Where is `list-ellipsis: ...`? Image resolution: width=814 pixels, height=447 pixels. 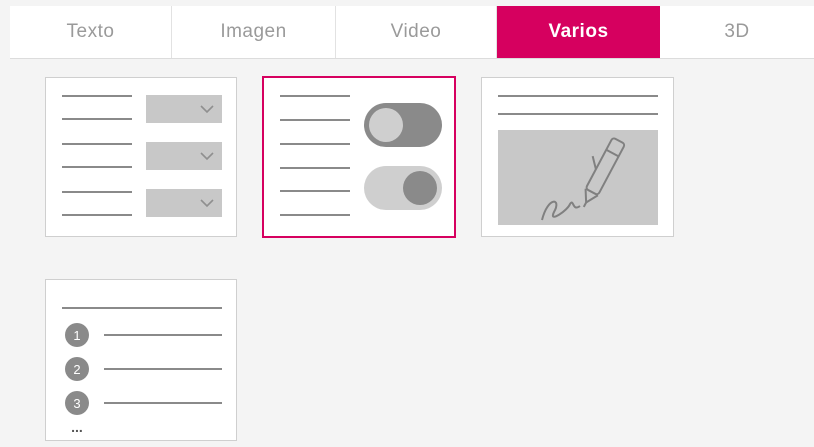 list-ellipsis: ... is located at coordinates (77, 427).